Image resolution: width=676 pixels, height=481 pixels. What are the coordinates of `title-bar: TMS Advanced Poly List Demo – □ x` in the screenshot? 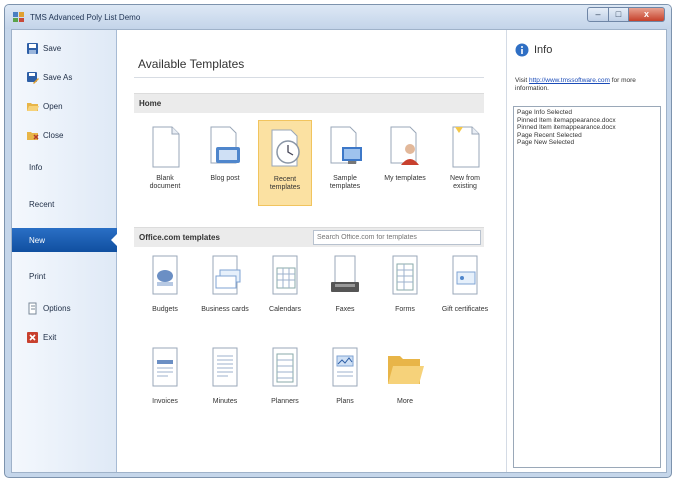 It's located at (338, 17).